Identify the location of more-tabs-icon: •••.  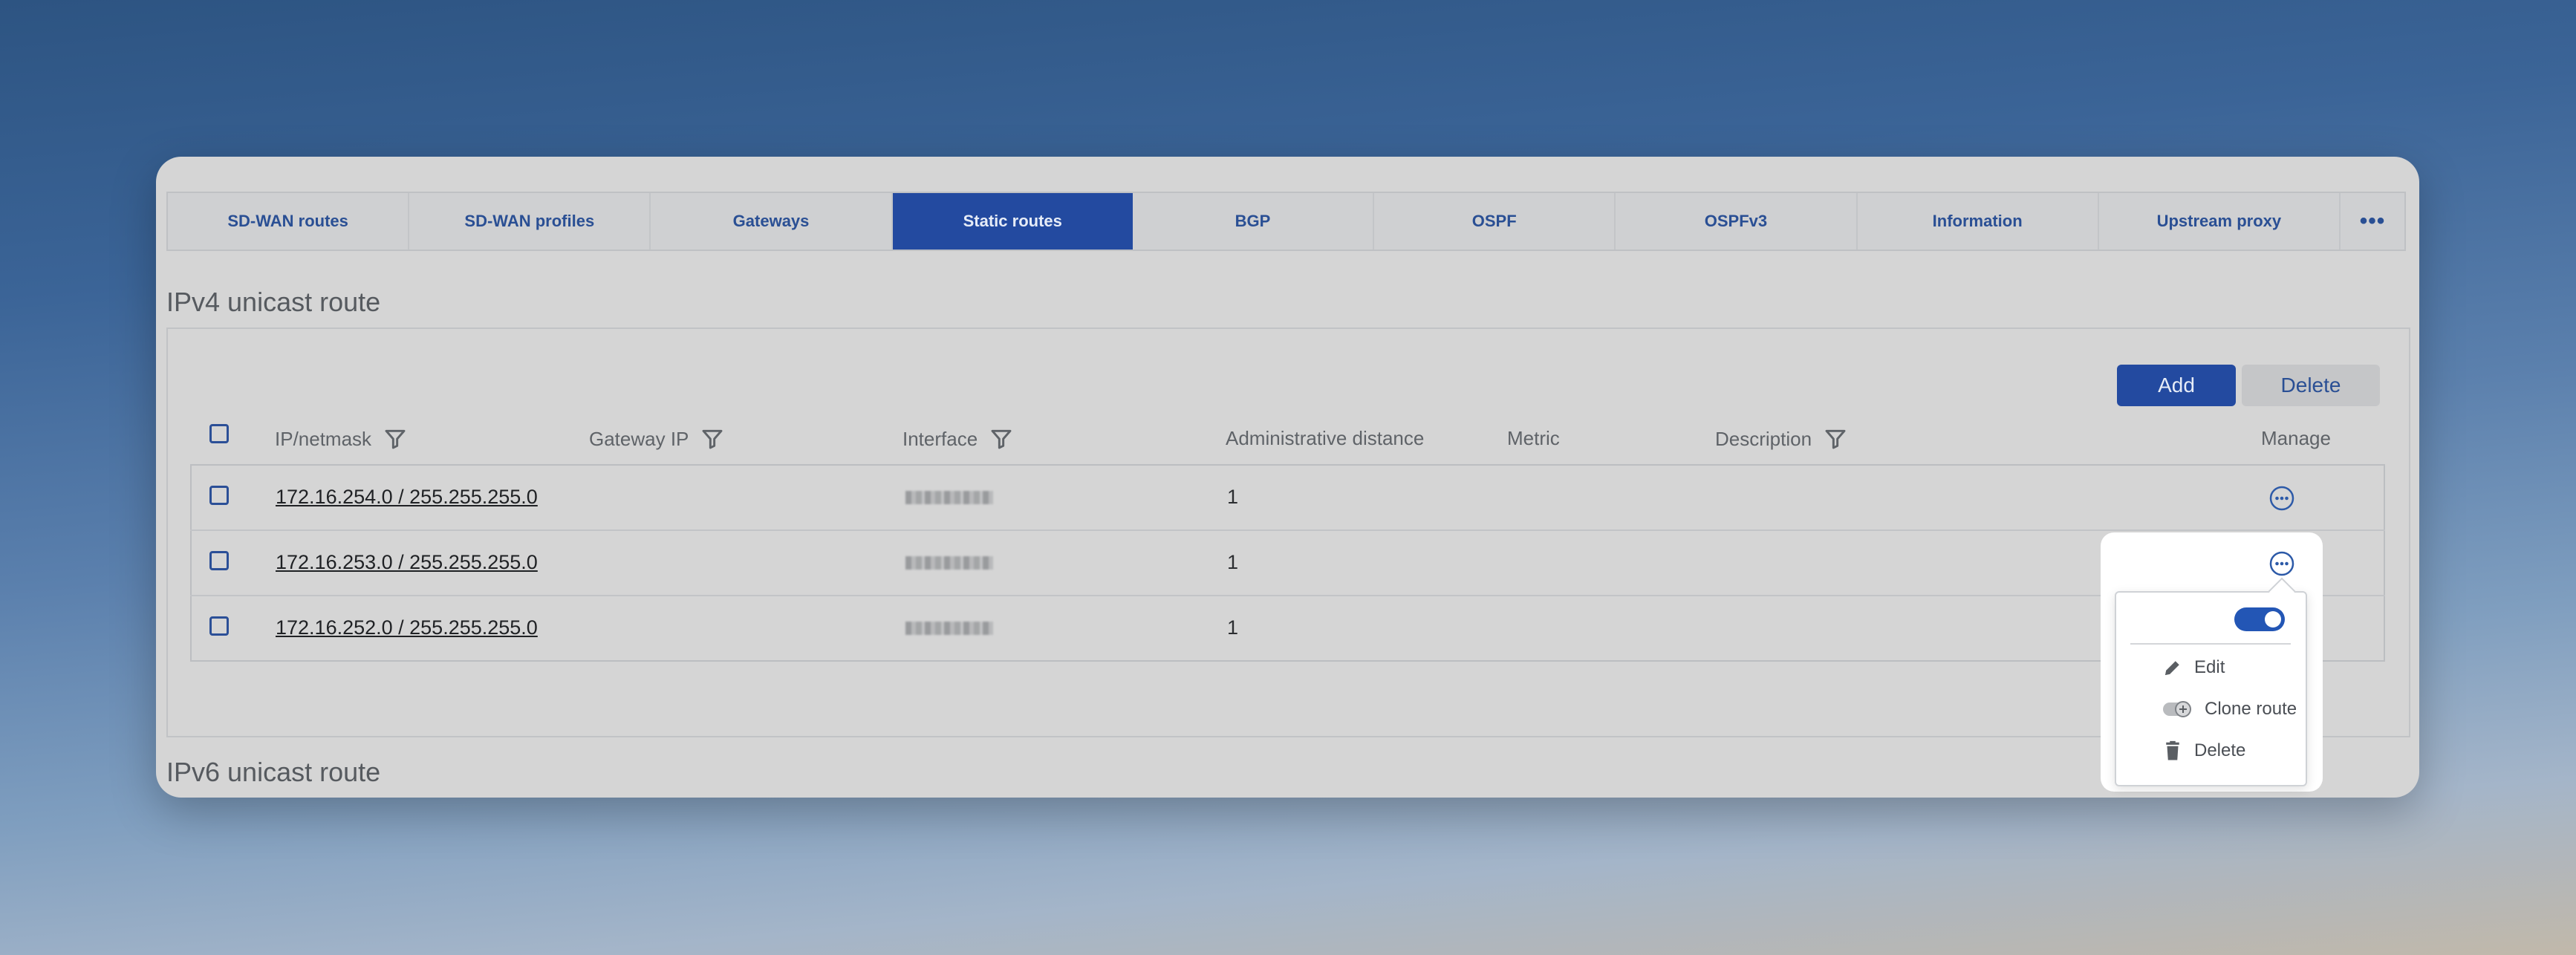
(2372, 222).